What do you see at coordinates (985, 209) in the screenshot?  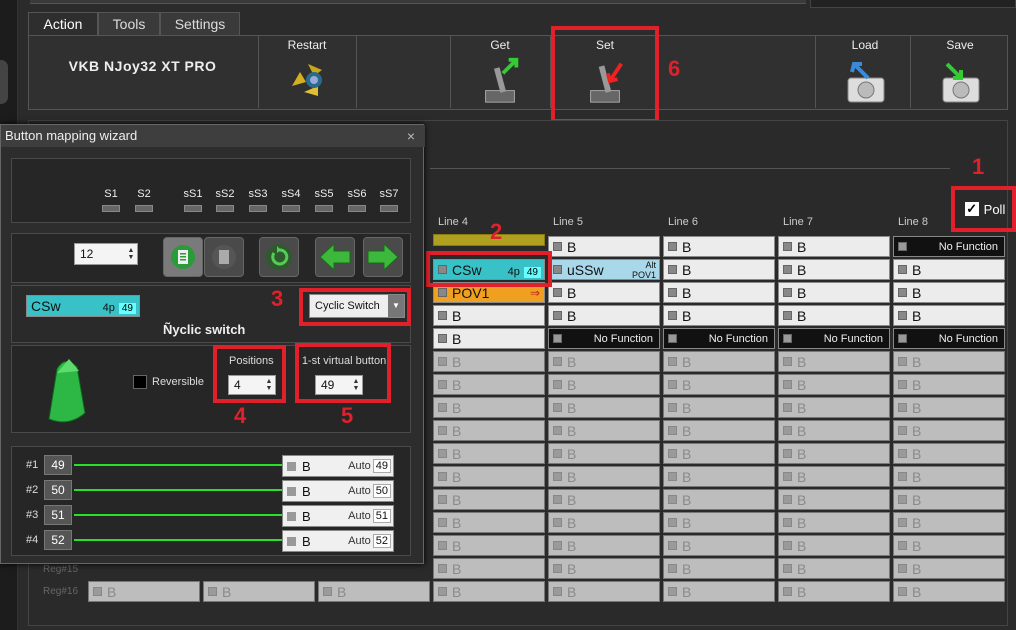 I see `poll-checkbox: ✓ Poll` at bounding box center [985, 209].